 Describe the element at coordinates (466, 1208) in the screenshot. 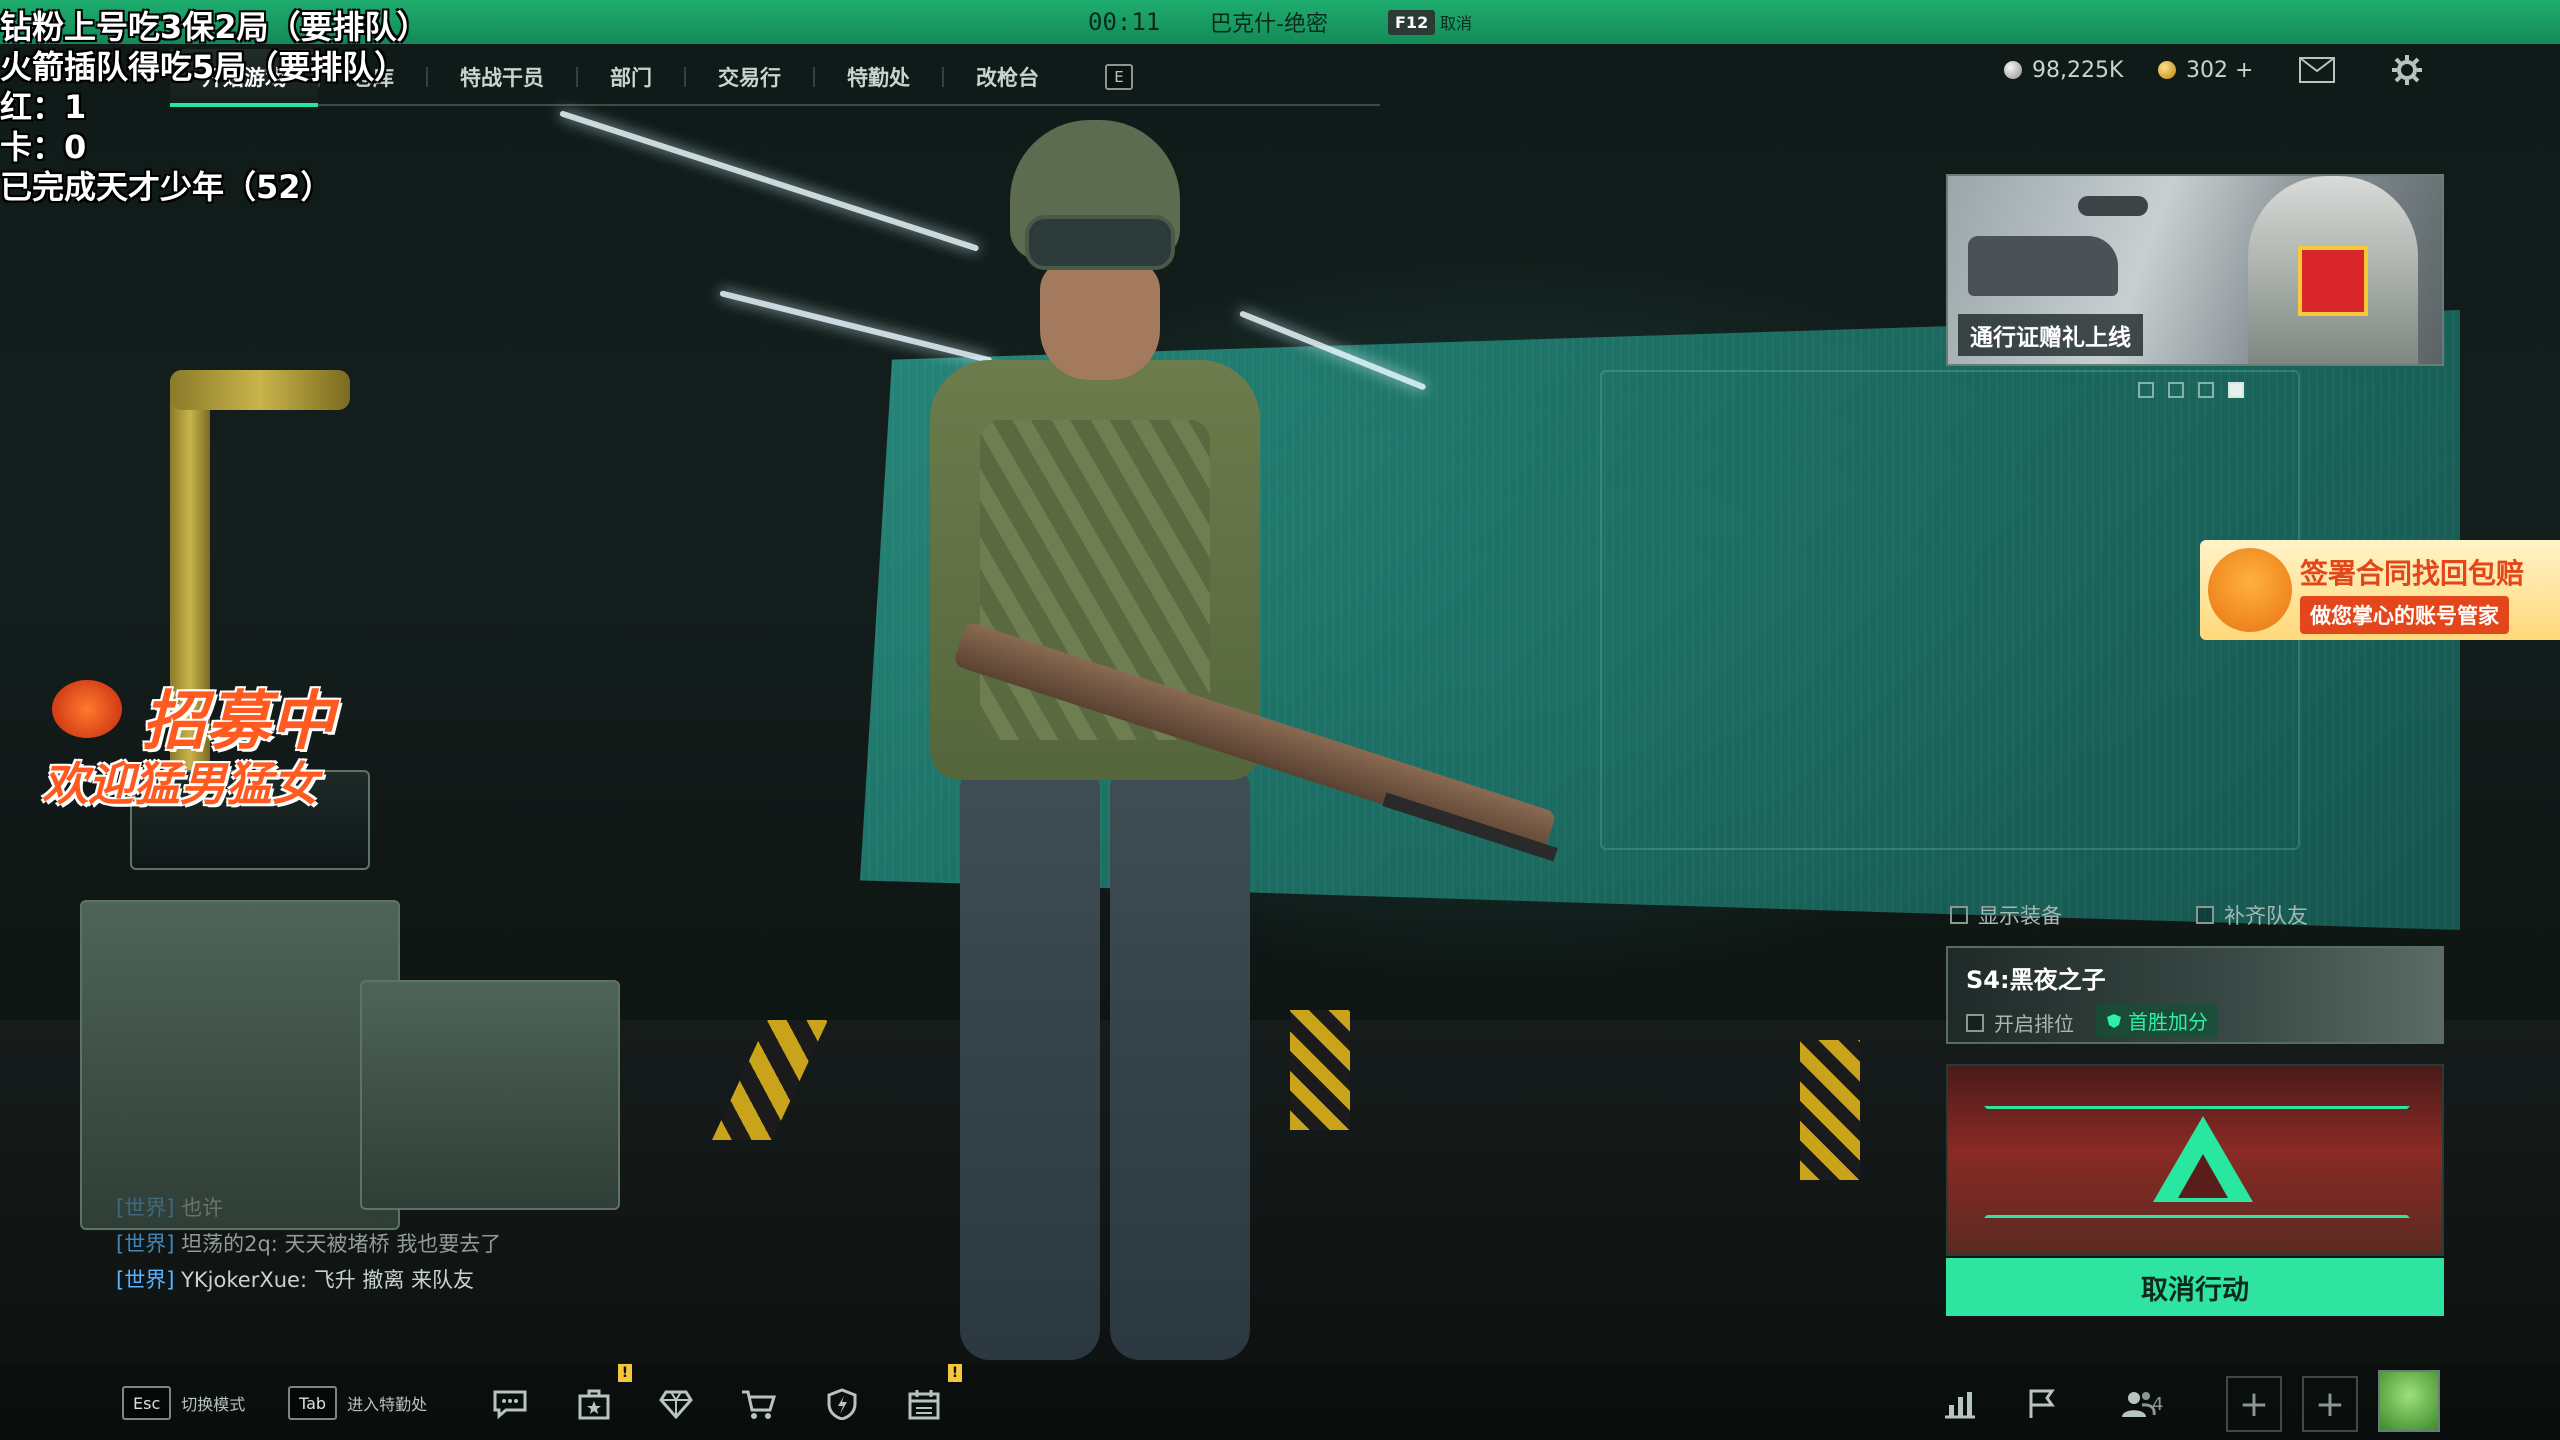

I see `chat-message: [世界] 也许` at that location.